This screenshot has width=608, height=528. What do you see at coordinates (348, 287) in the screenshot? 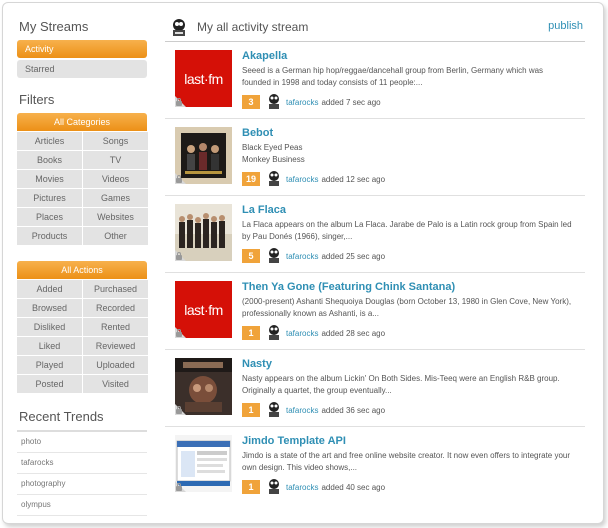
I see `item-title: Then Ya Gone (Featuring Chink Santana)` at bounding box center [348, 287].